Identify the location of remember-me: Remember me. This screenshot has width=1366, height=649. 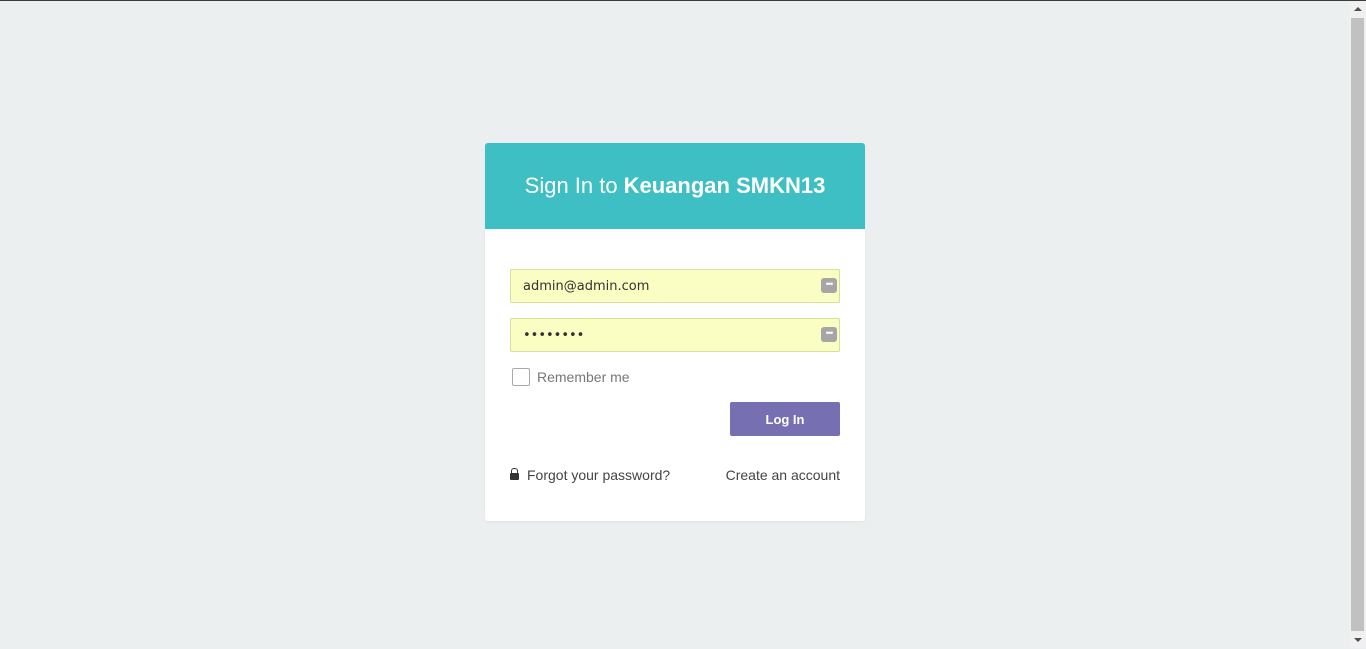
(571, 377).